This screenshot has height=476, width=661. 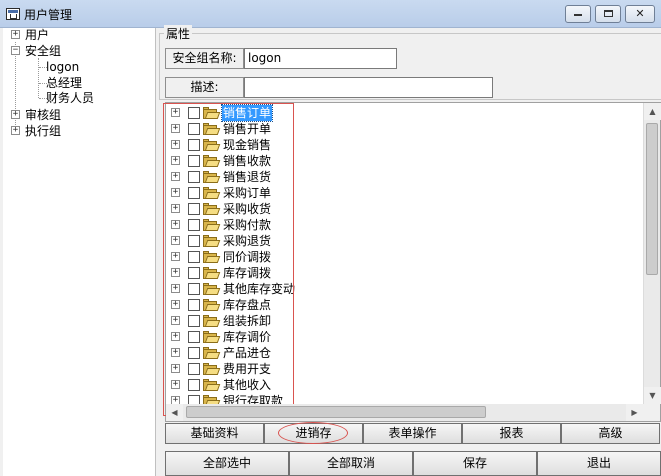 I want to click on permission-row: + 现金销售, so click(x=401, y=145).